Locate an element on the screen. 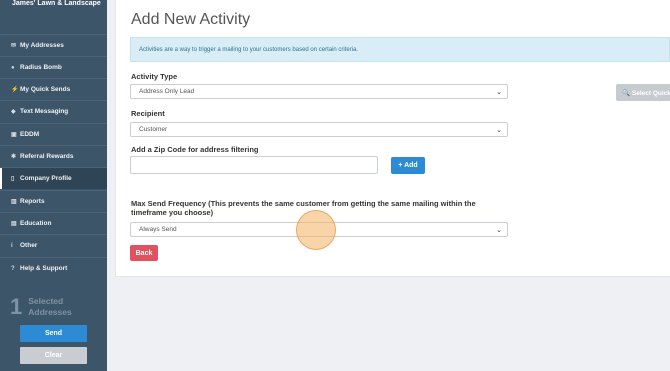  question-icon: ? is located at coordinates (13, 268).